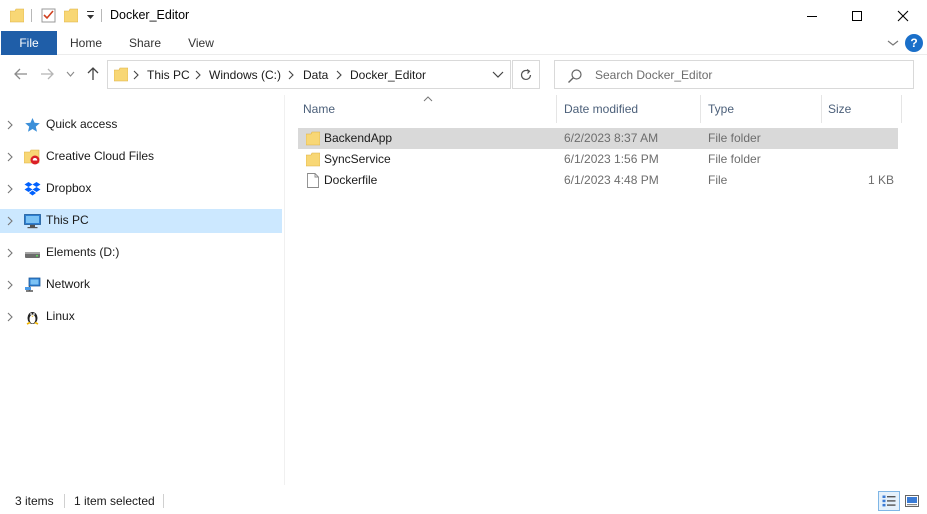 The image size is (927, 514). I want to click on arrow-left-icon, so click(20, 74).